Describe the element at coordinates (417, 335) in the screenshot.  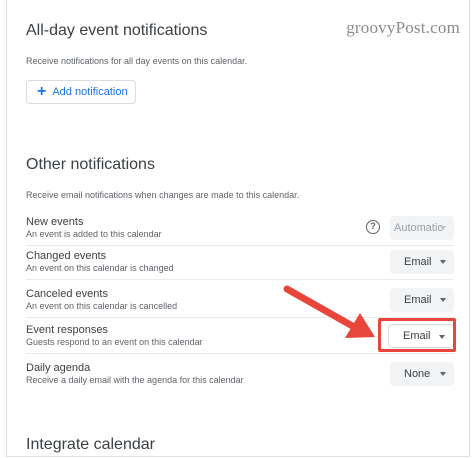
I see `highlight-box` at that location.